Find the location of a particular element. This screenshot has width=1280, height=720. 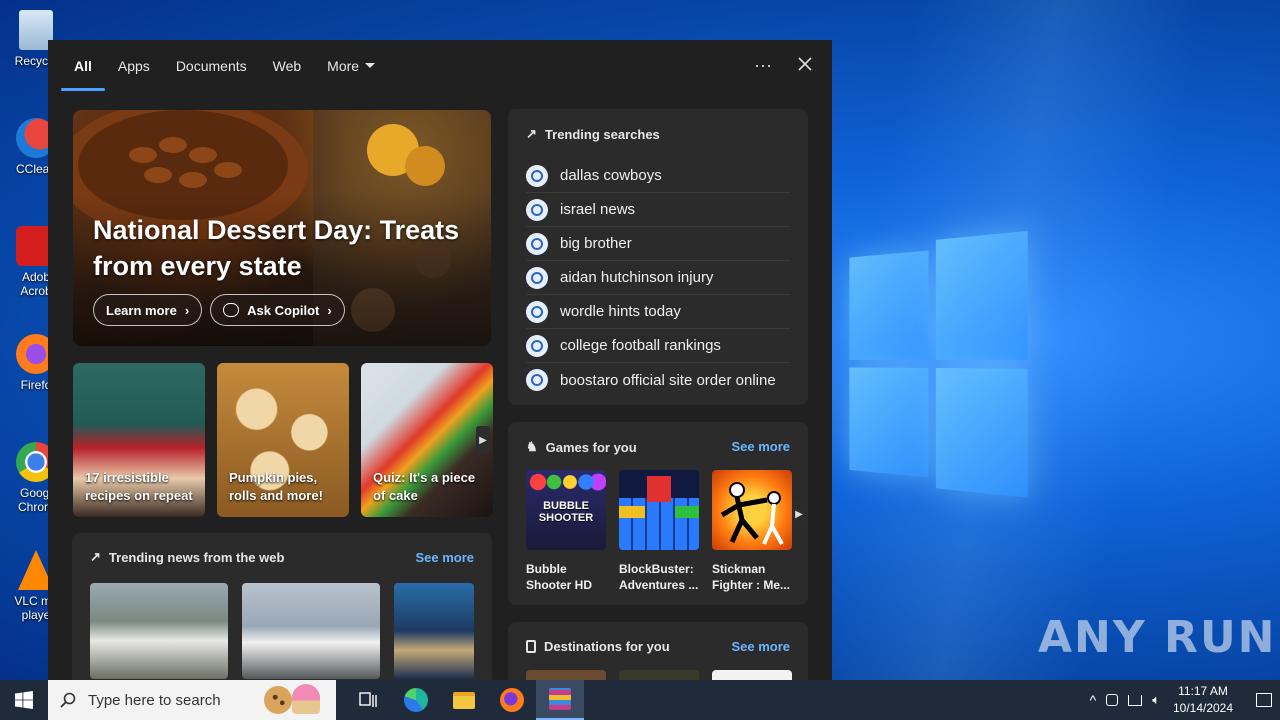

close-icon is located at coordinates (805, 65).